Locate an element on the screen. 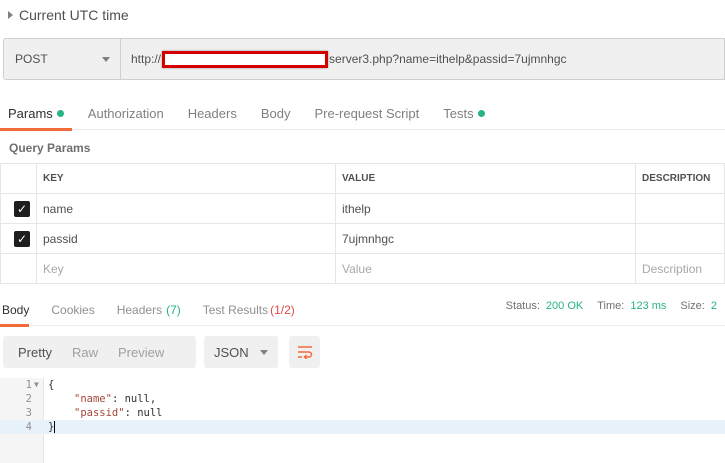  tab-body-label: Body is located at coordinates (275, 113).